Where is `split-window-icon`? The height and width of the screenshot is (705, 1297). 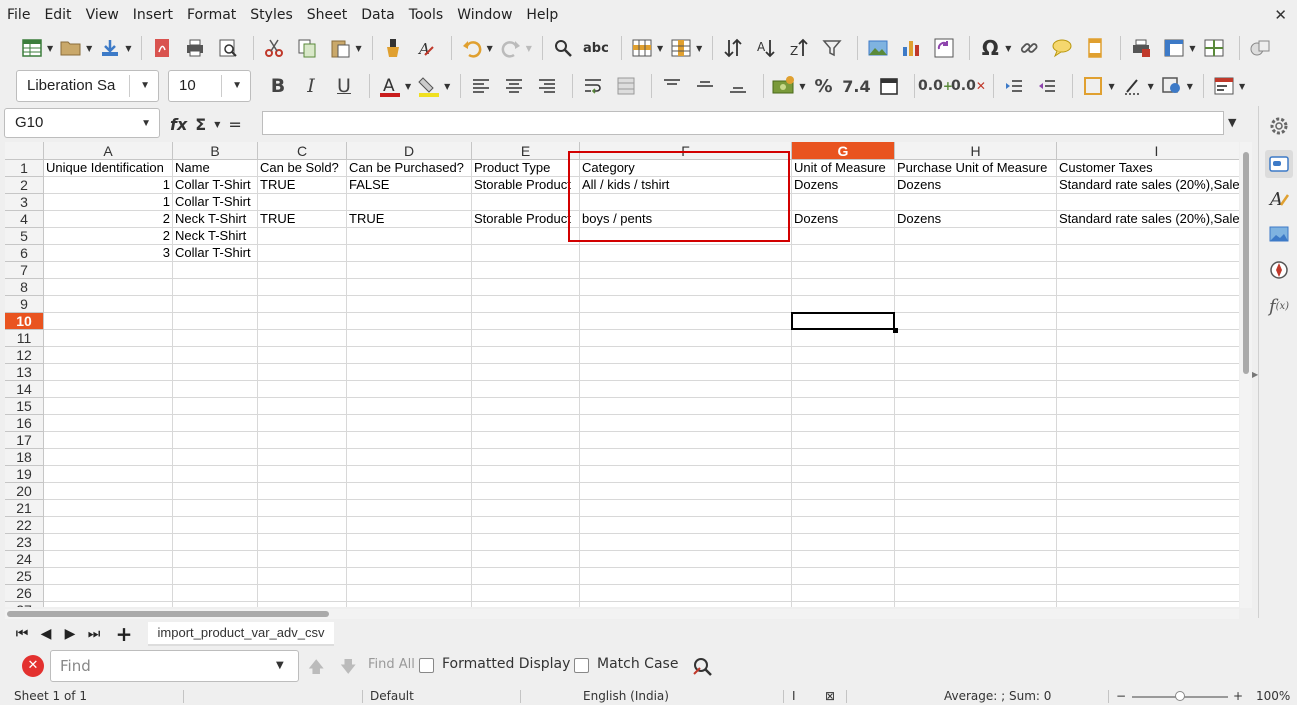
split-window-icon is located at coordinates (1214, 48).